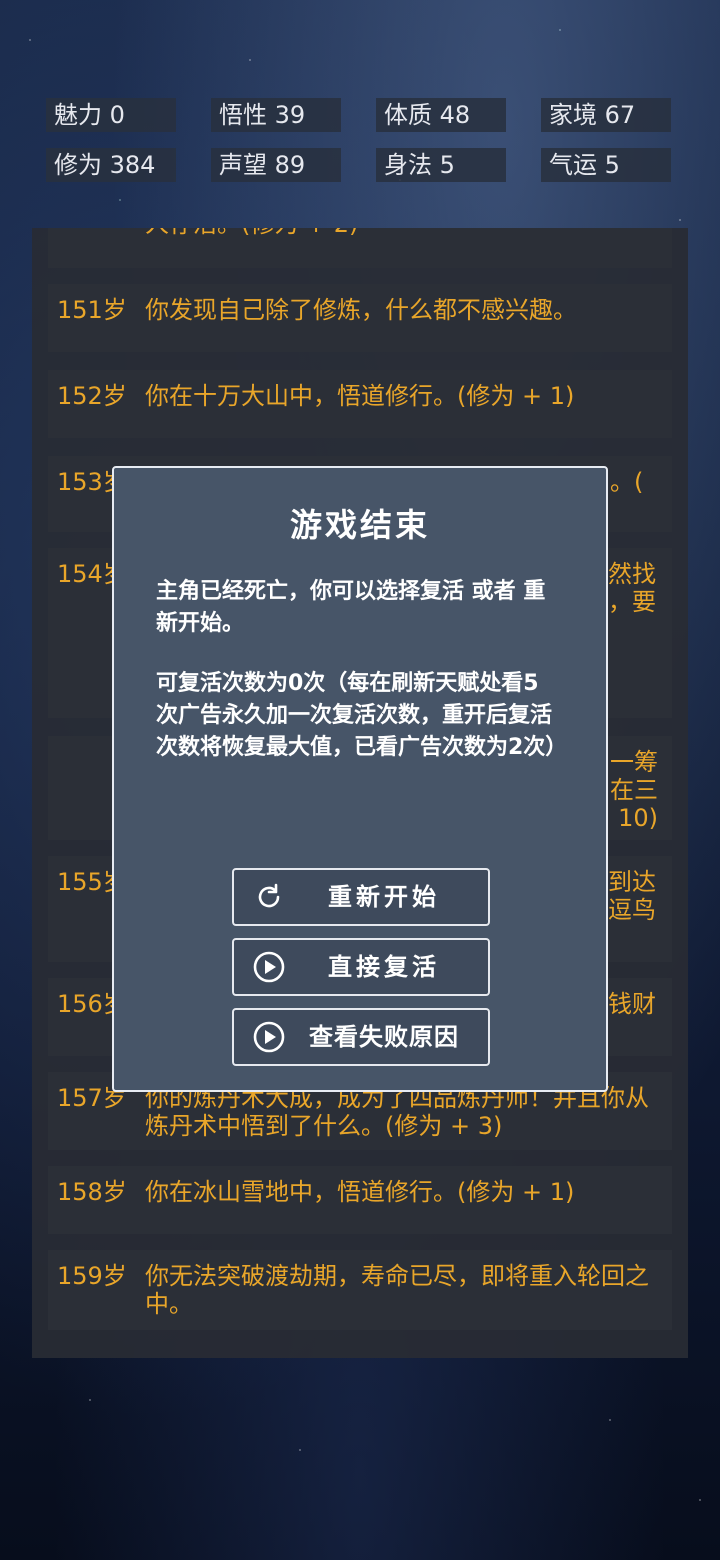 This screenshot has width=720, height=1560. What do you see at coordinates (359, 525) in the screenshot?
I see `dialog-title: 游戏结束` at bounding box center [359, 525].